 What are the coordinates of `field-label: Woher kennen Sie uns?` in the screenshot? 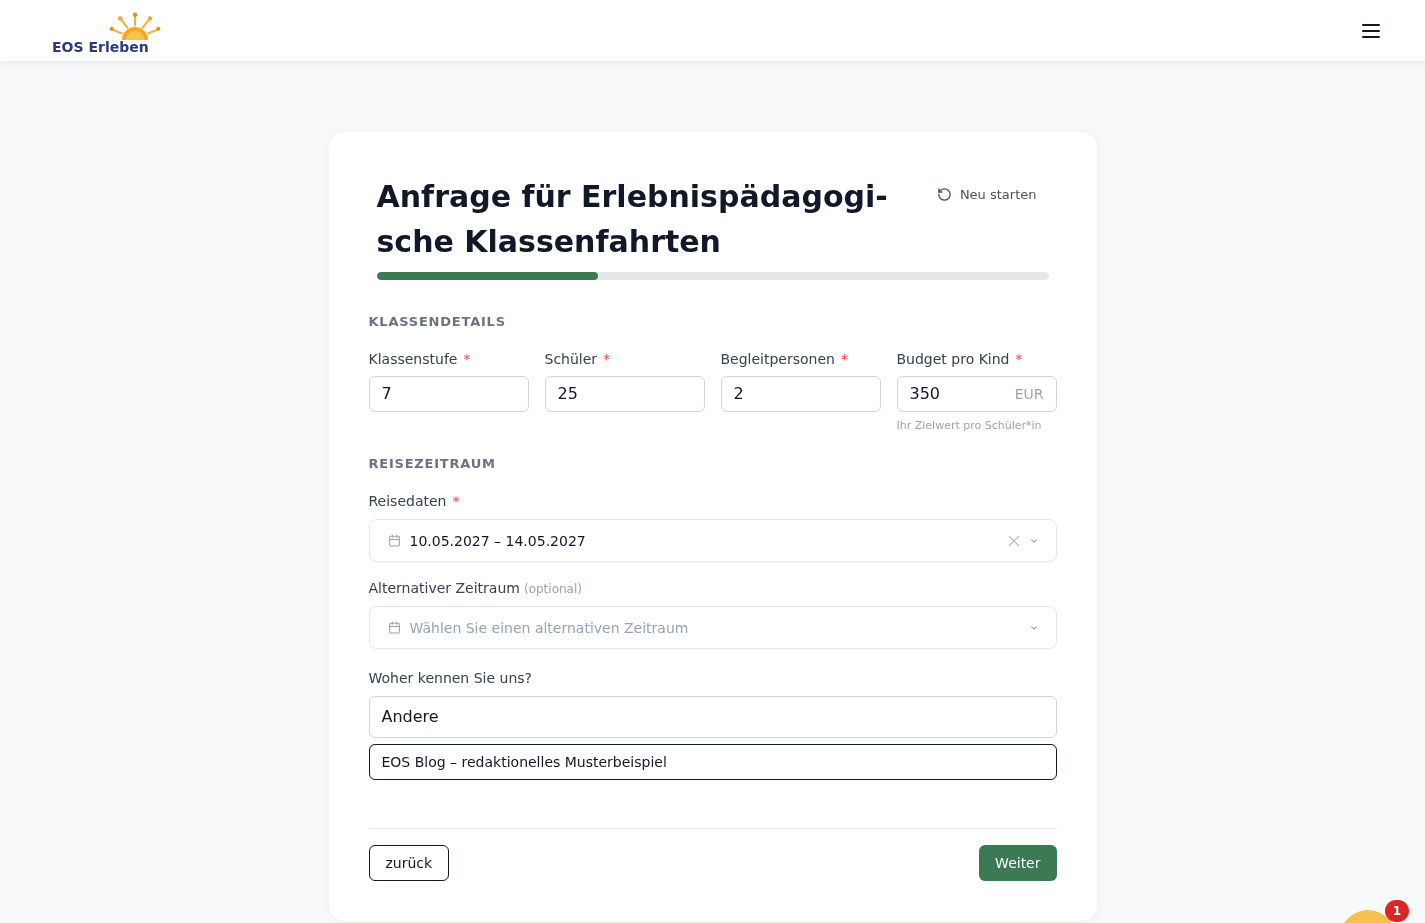 It's located at (450, 678).